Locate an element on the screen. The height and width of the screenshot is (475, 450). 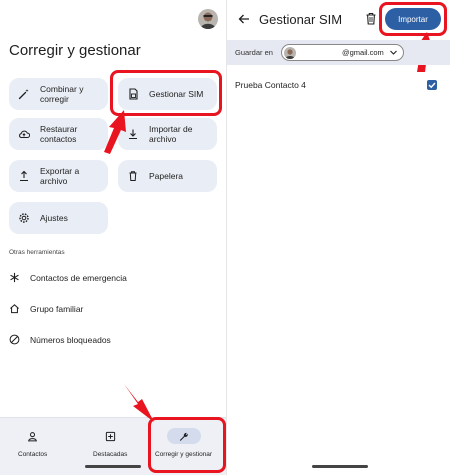
tile-label: Exportar a archivo is located at coordinates (60, 176).